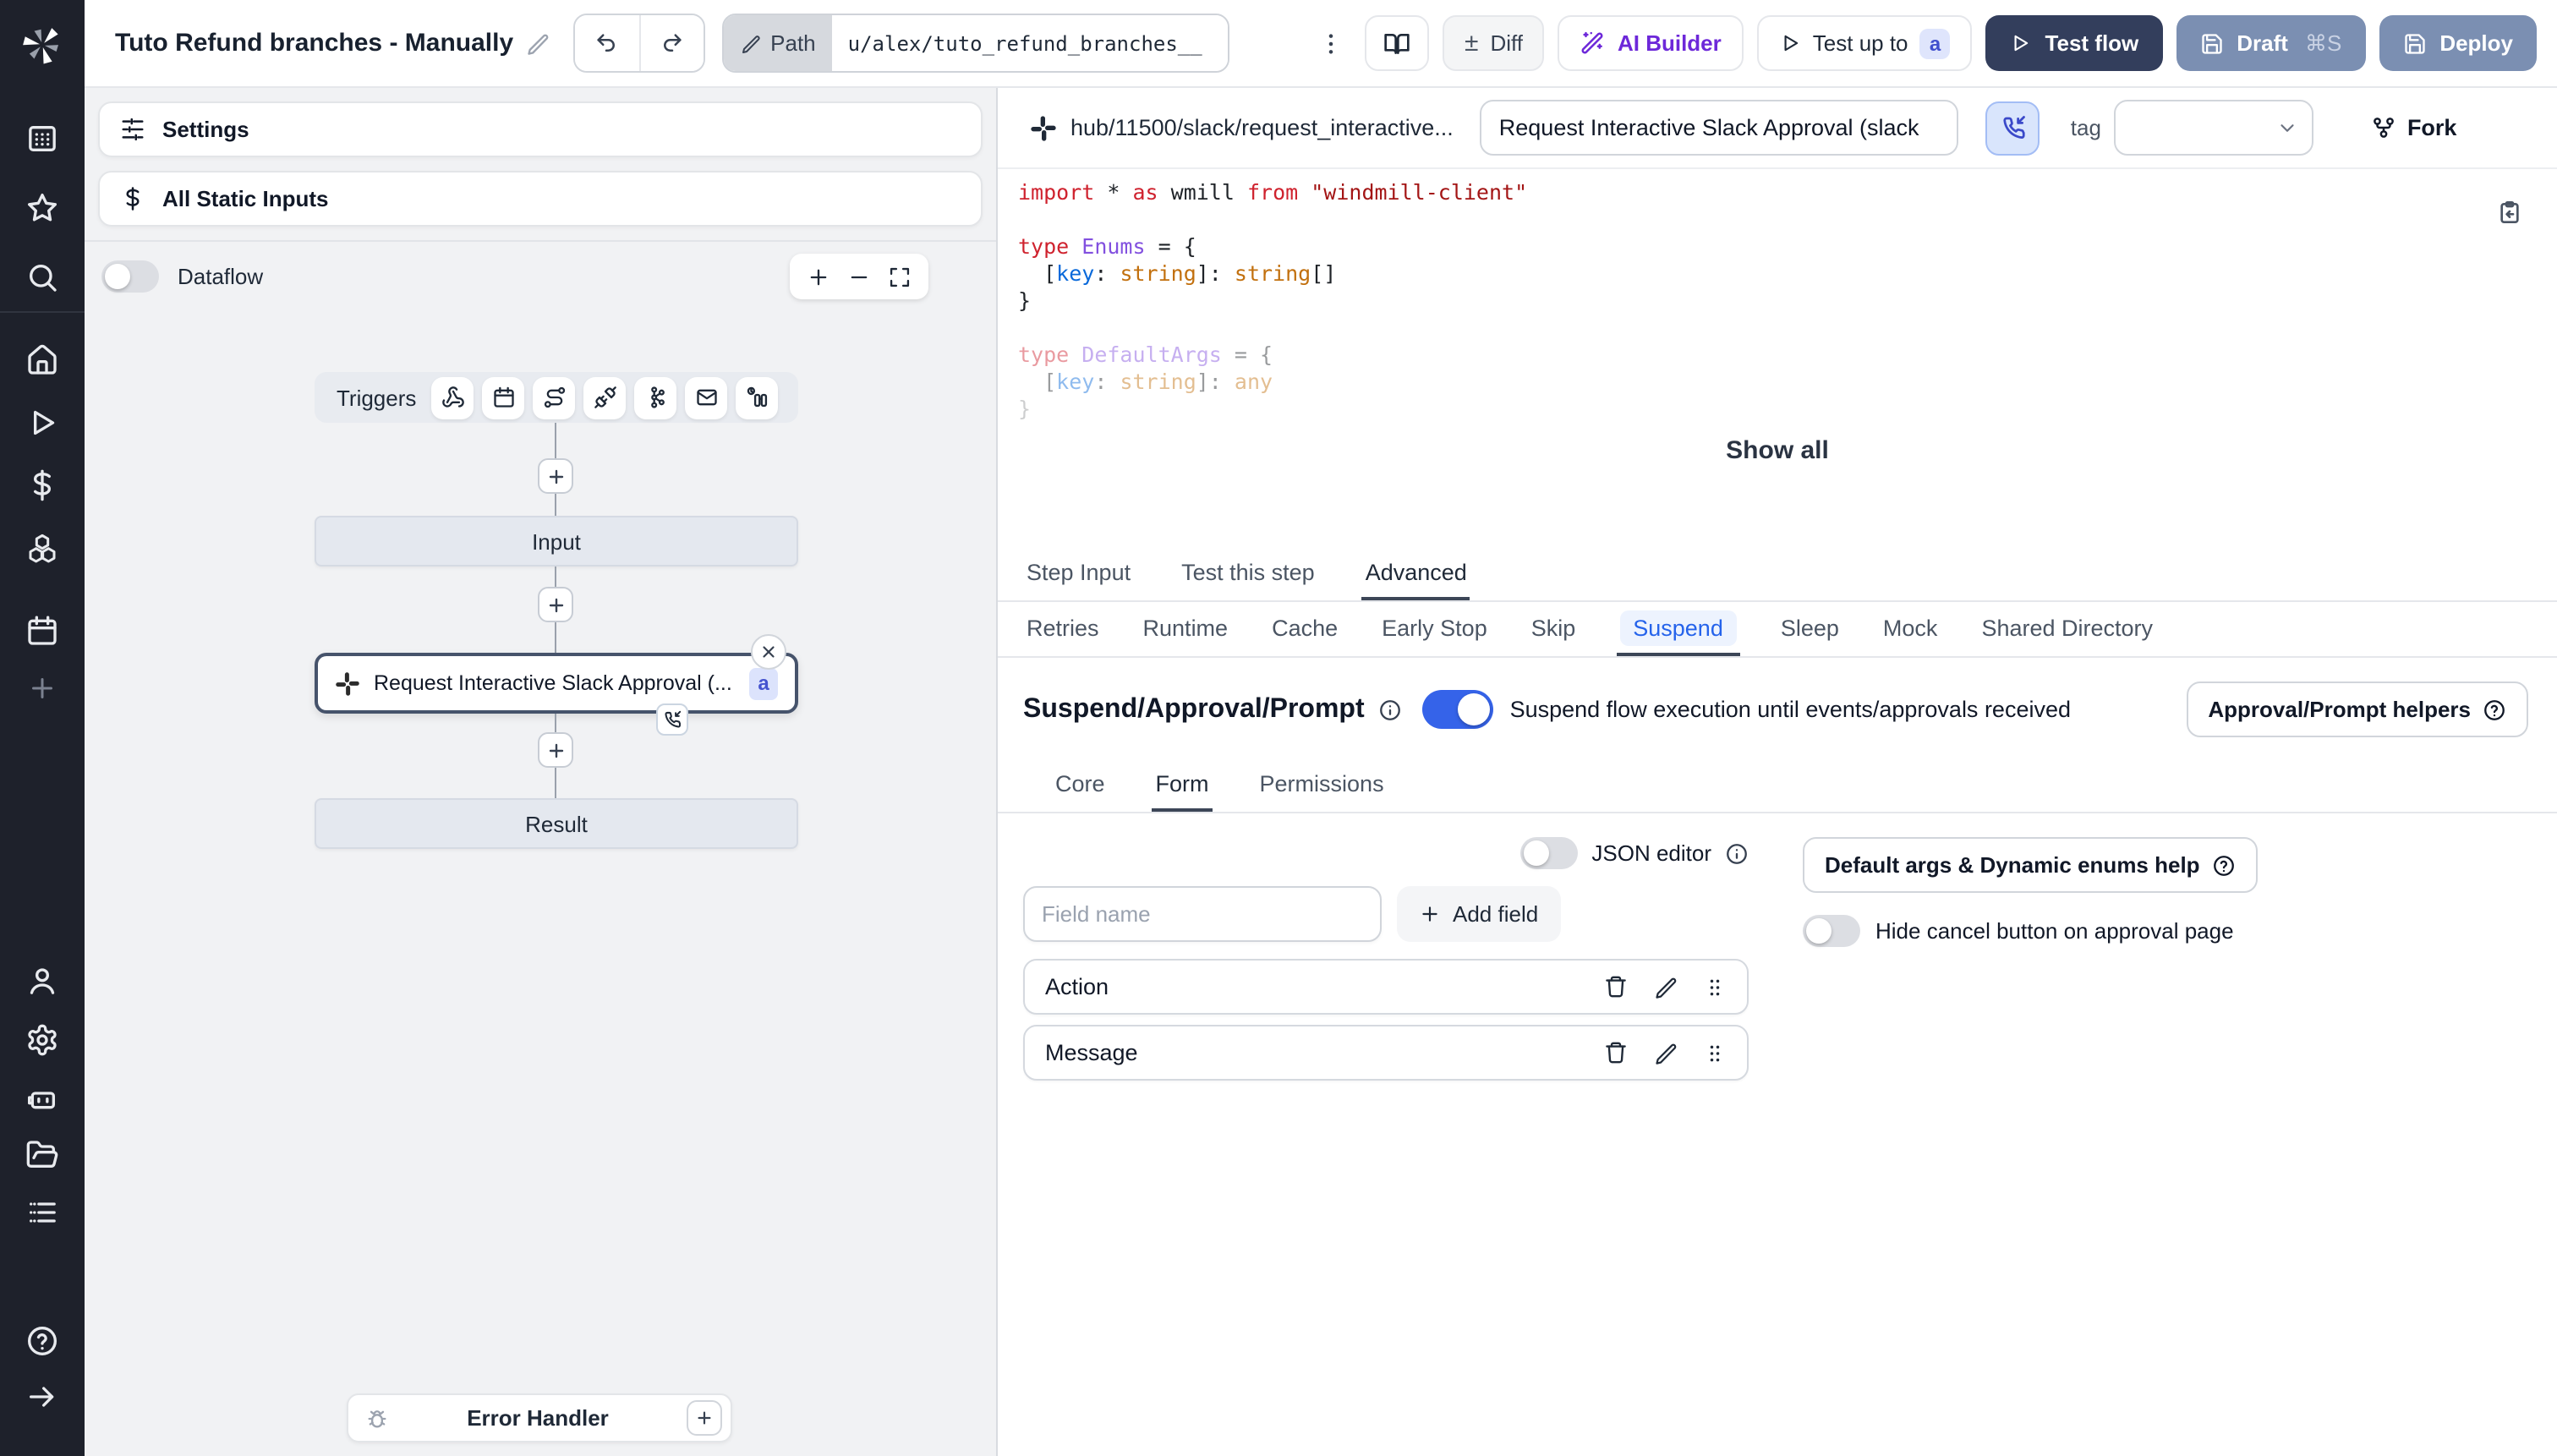 This screenshot has width=2557, height=1456. Describe the element at coordinates (655, 398) in the screenshot. I see `kafka-icon` at that location.